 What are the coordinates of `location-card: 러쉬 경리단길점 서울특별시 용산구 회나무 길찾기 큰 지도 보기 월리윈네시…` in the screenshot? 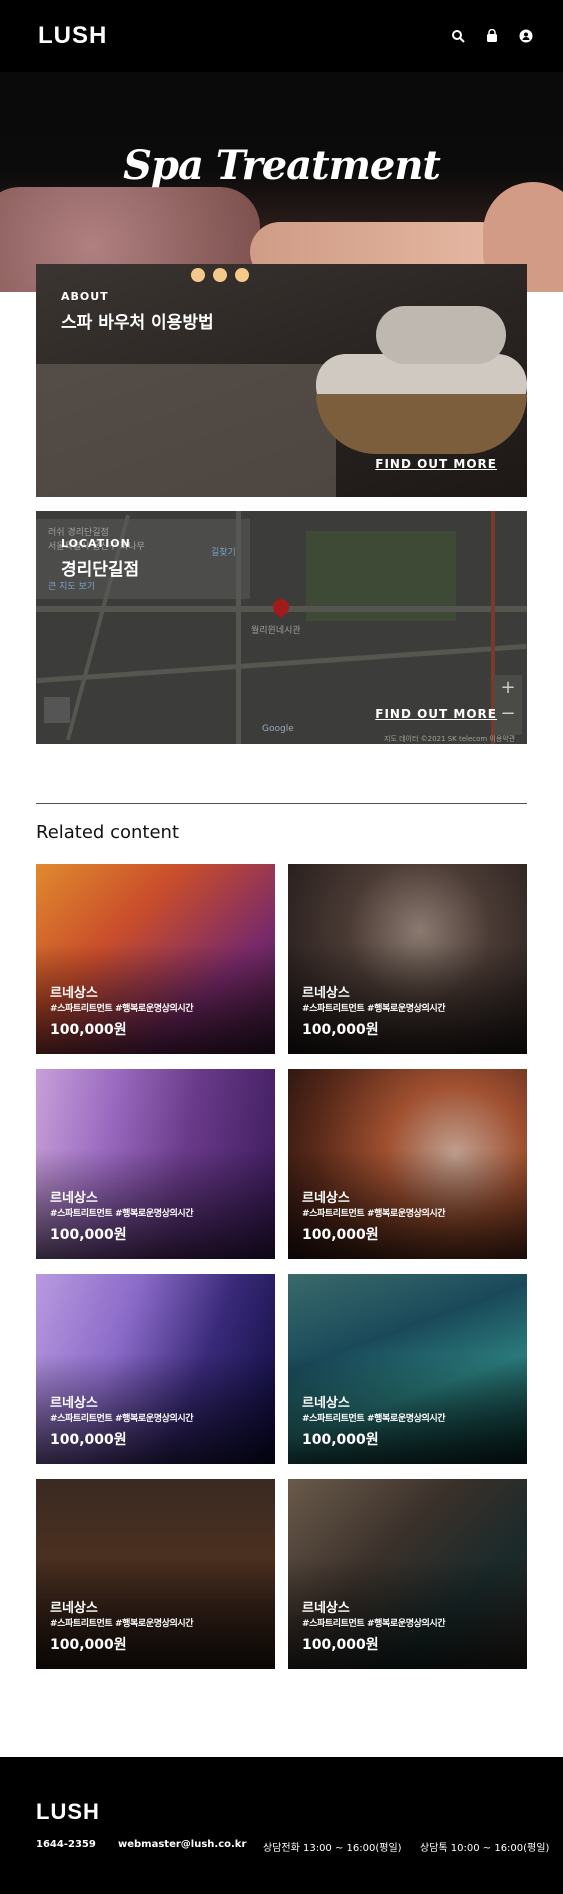 It's located at (281, 627).